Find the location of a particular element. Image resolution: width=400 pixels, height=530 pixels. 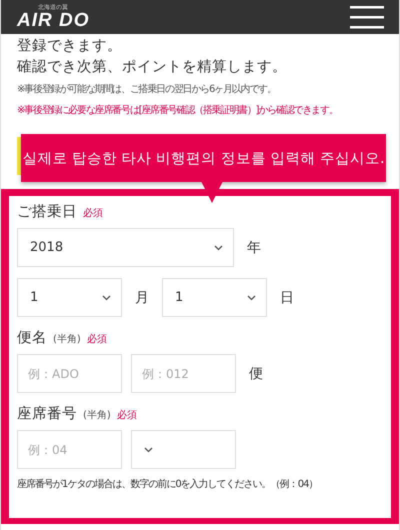

hint-text: 座席番号が1ケタの場合は、数字の前に0を入力してください。（例：04） is located at coordinates (167, 484).